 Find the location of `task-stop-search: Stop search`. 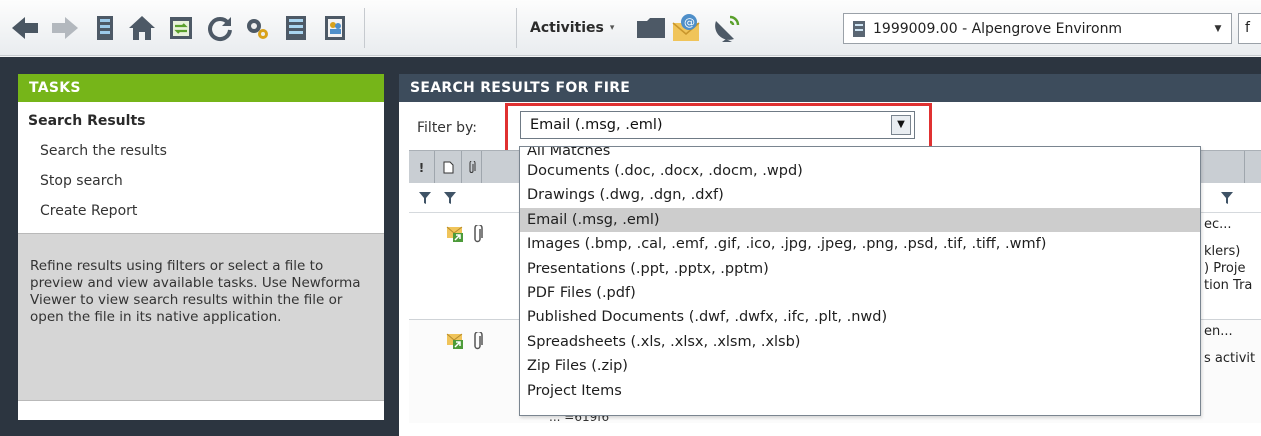

task-stop-search: Stop search is located at coordinates (201, 181).